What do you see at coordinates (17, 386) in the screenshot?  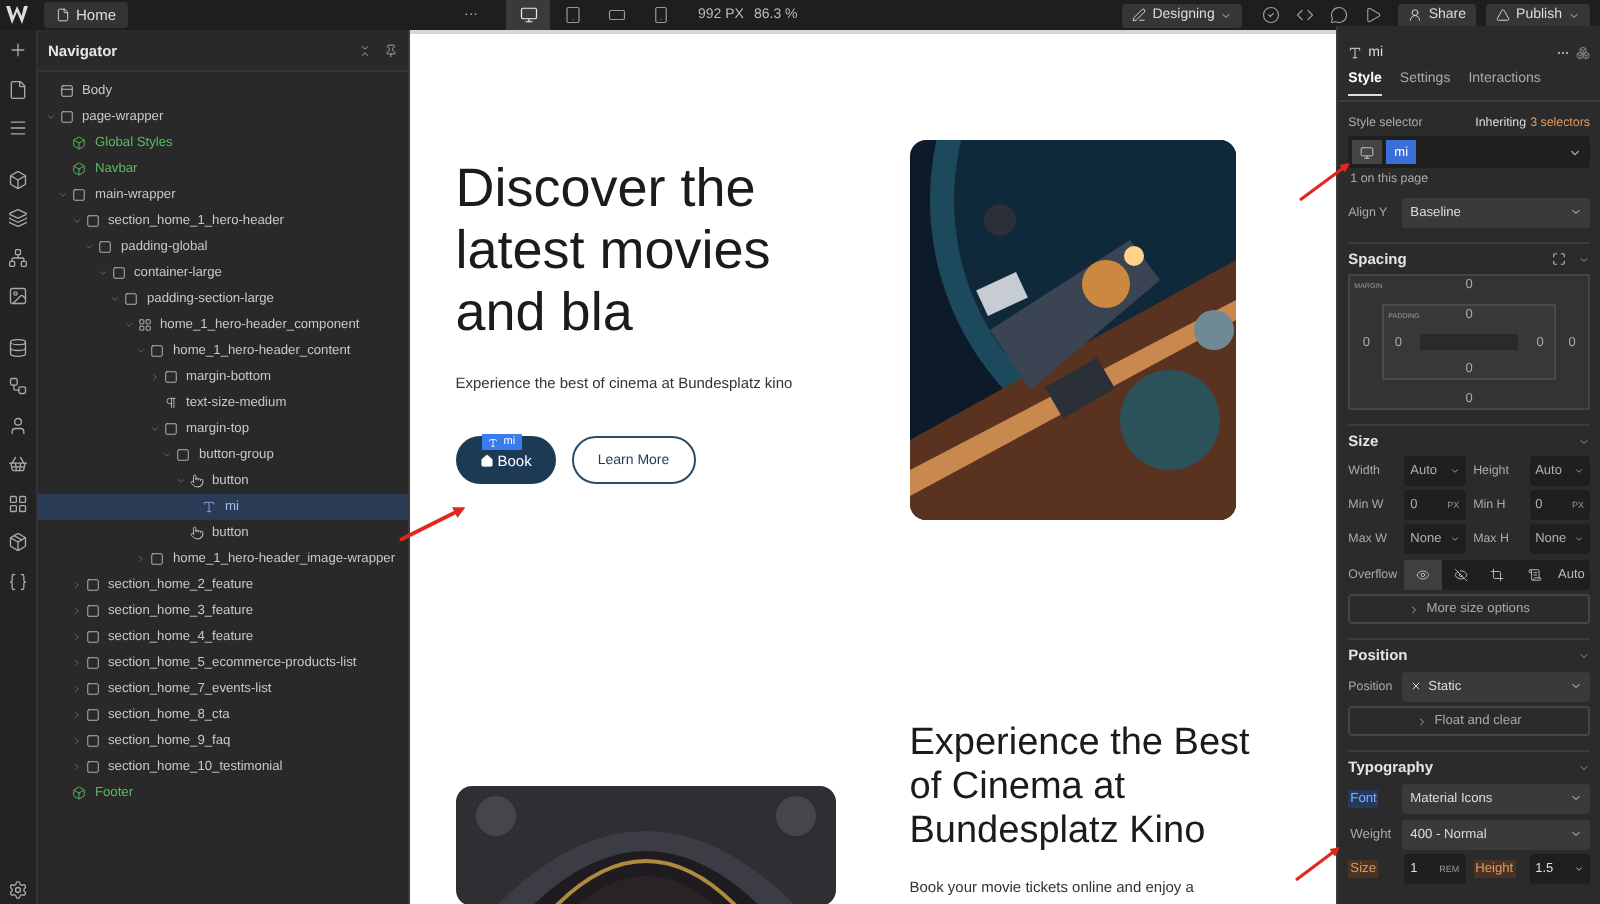 I see `workflow-icon` at bounding box center [17, 386].